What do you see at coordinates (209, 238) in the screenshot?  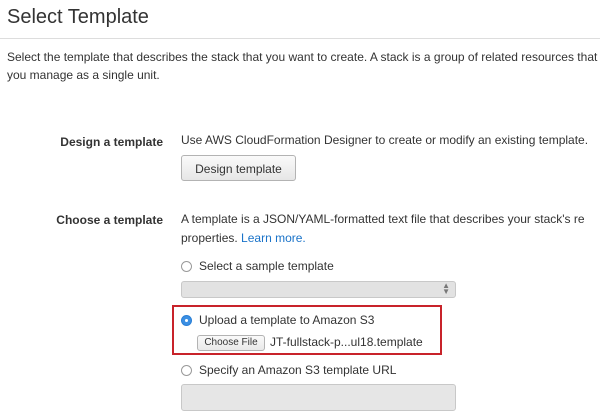 I see `choose-template-description-line2: properties.` at bounding box center [209, 238].